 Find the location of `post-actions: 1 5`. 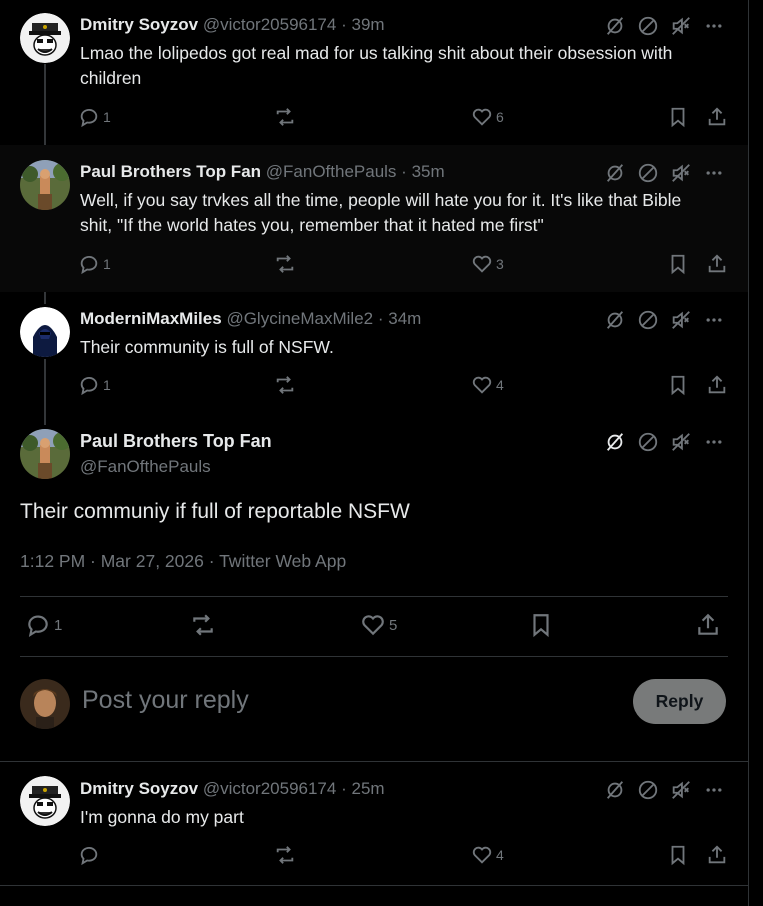

post-actions: 1 5 is located at coordinates (374, 627).